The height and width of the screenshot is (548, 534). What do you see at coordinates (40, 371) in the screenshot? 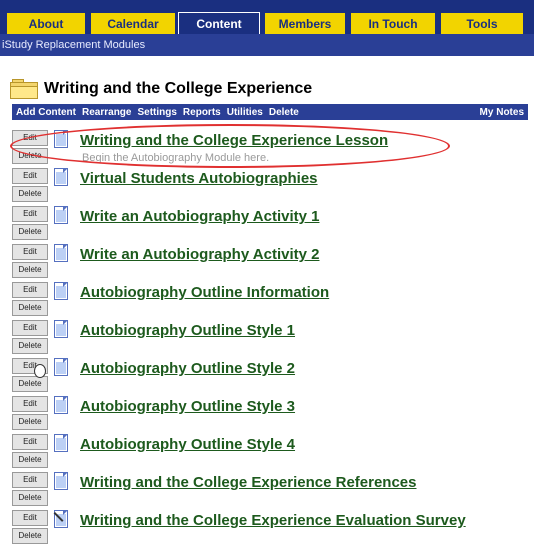
I see `mouse-cursor-icon` at bounding box center [40, 371].